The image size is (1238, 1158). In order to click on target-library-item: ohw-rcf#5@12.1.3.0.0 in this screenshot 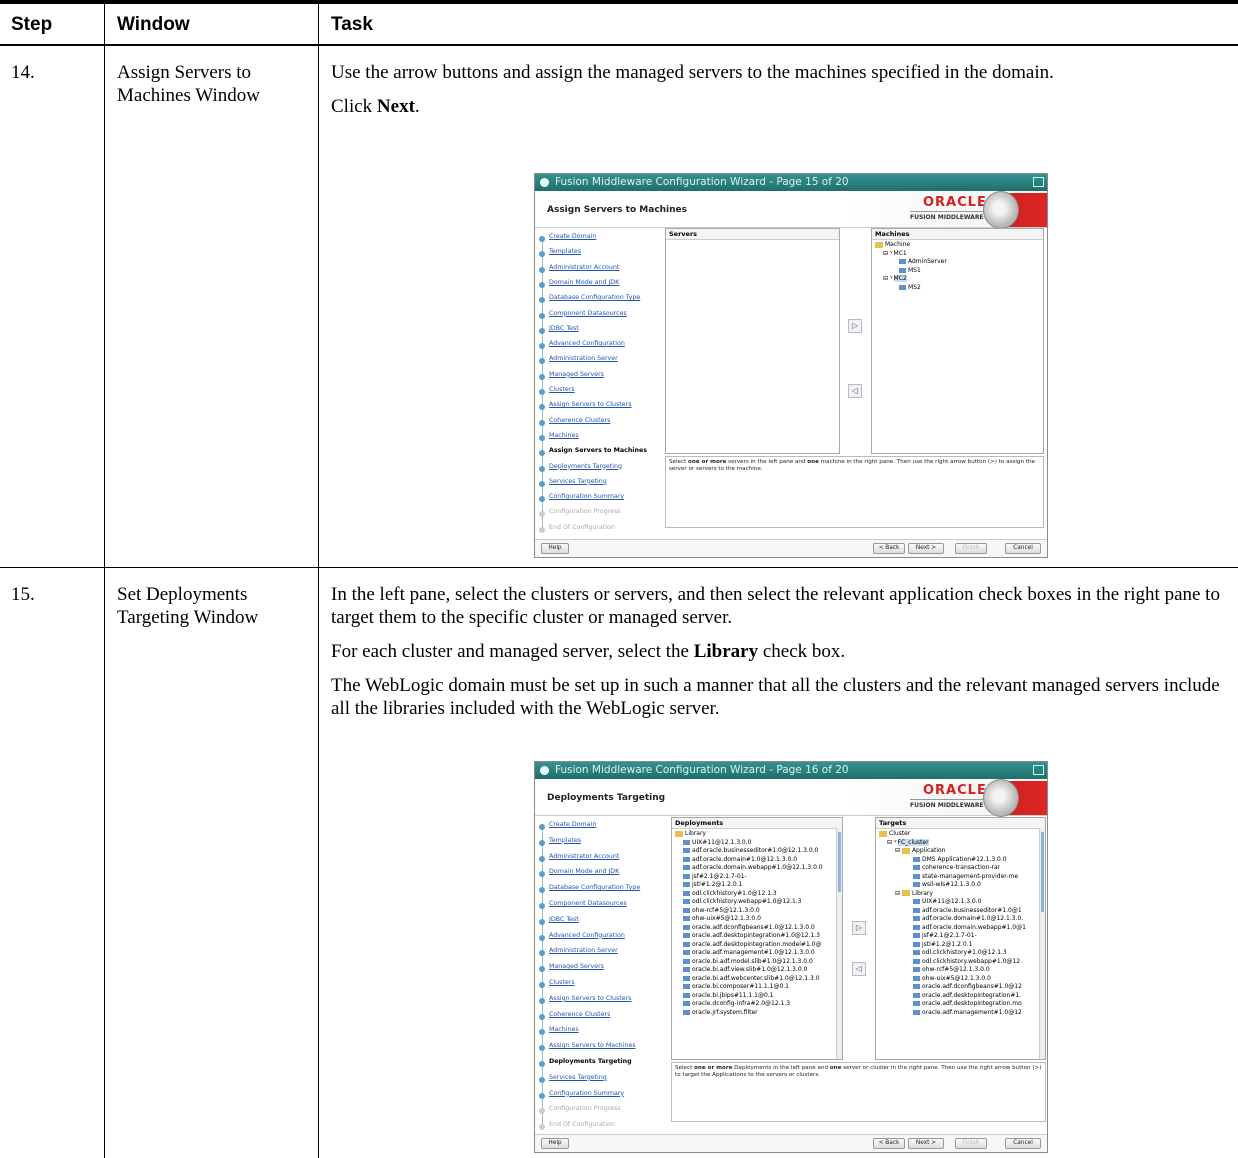, I will do `click(960, 970)`.